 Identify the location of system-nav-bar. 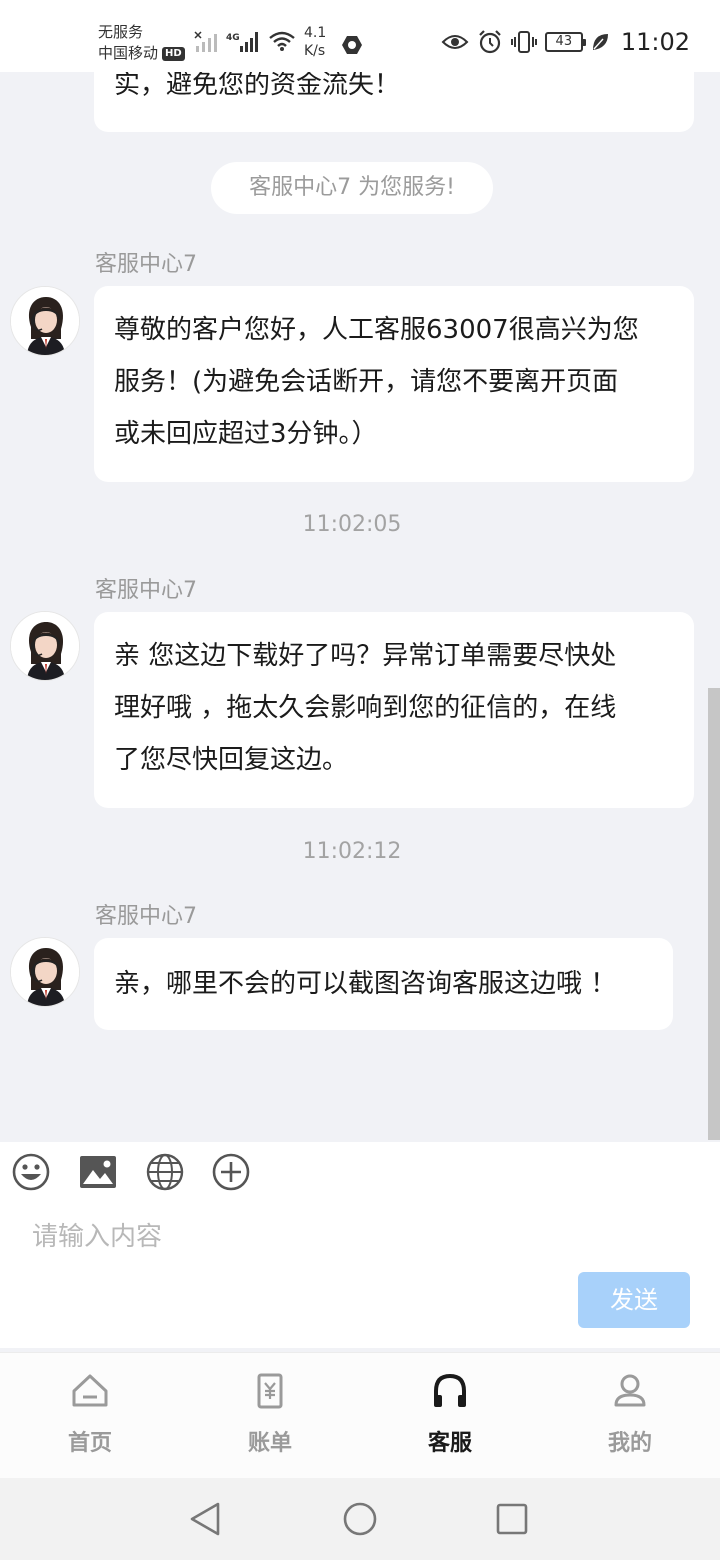
(360, 1519).